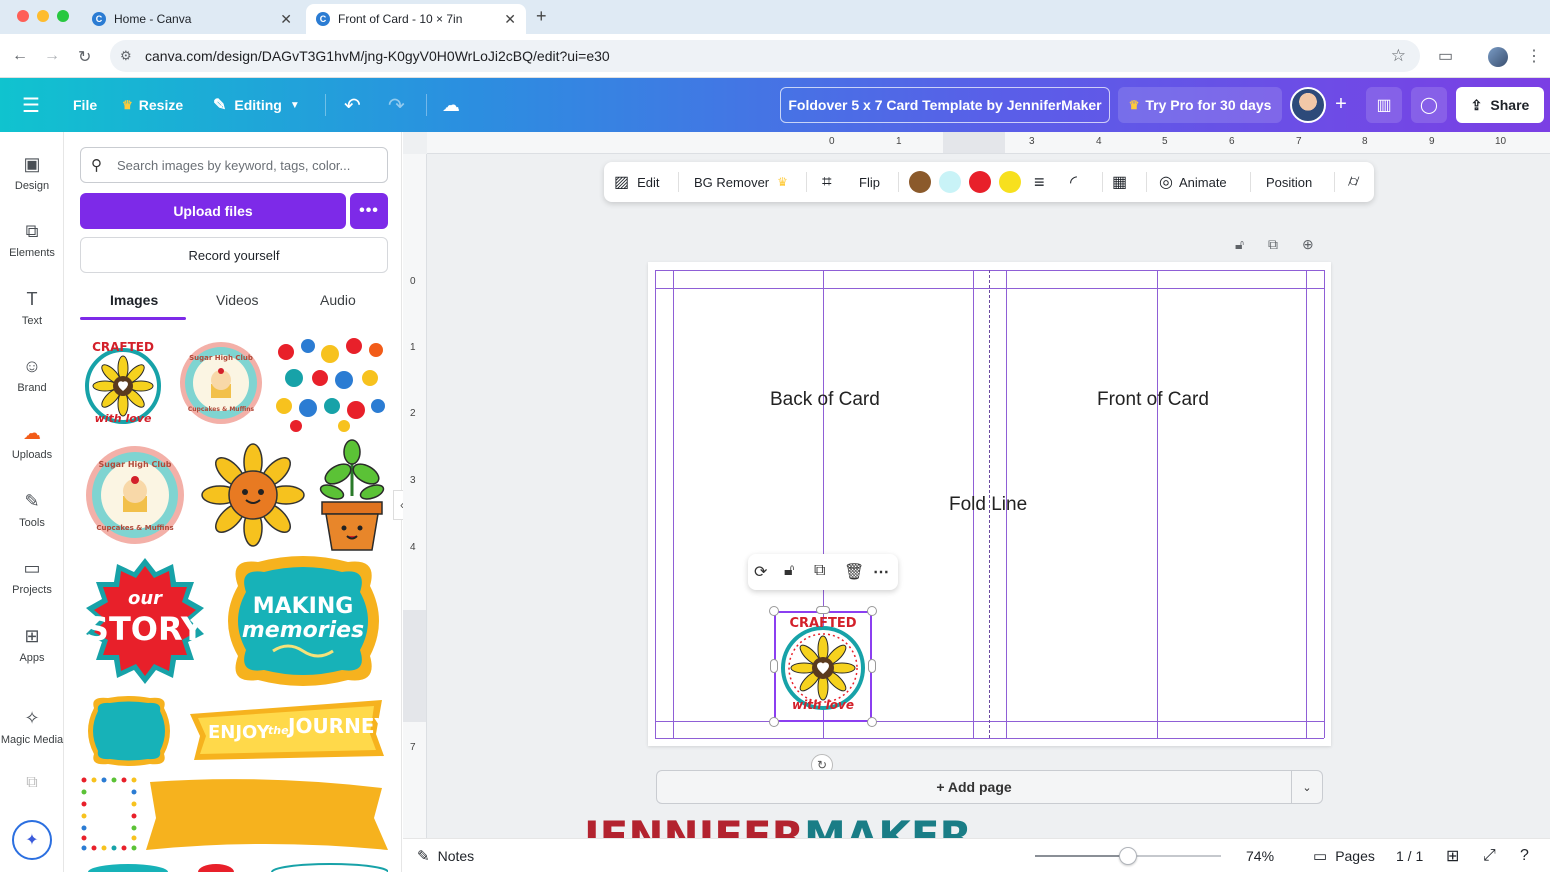 The image size is (1550, 873). What do you see at coordinates (980, 182) in the screenshot?
I see `color-swatch-red` at bounding box center [980, 182].